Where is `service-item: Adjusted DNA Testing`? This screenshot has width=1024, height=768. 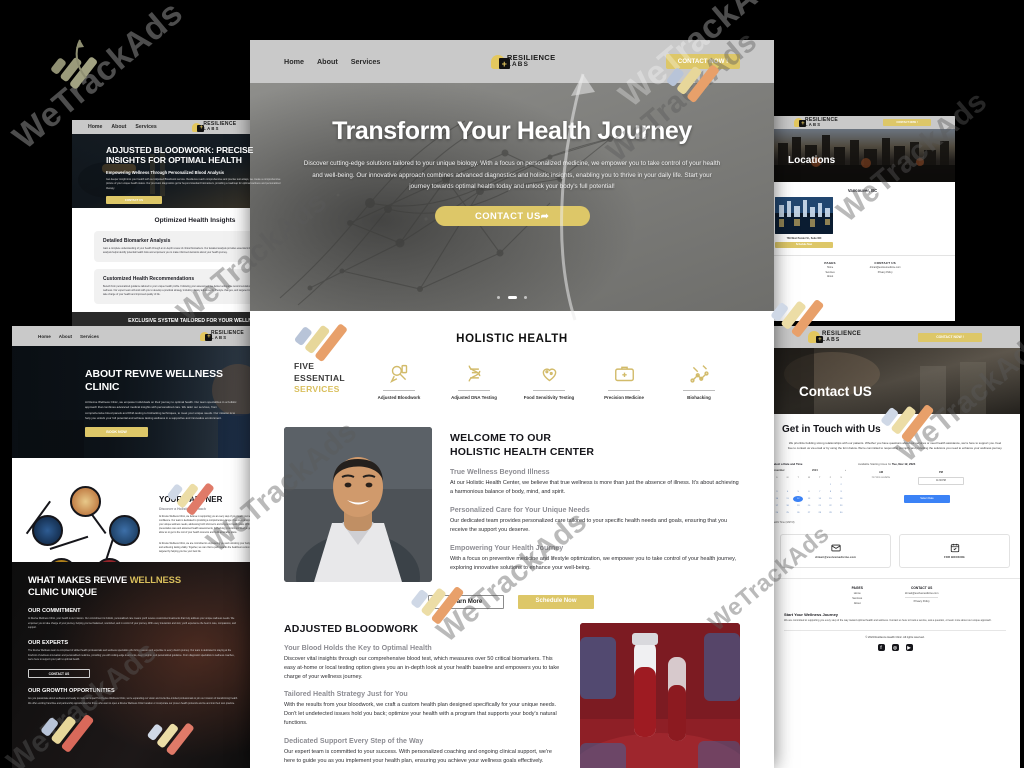 service-item: Adjusted DNA Testing is located at coordinates (474, 381).